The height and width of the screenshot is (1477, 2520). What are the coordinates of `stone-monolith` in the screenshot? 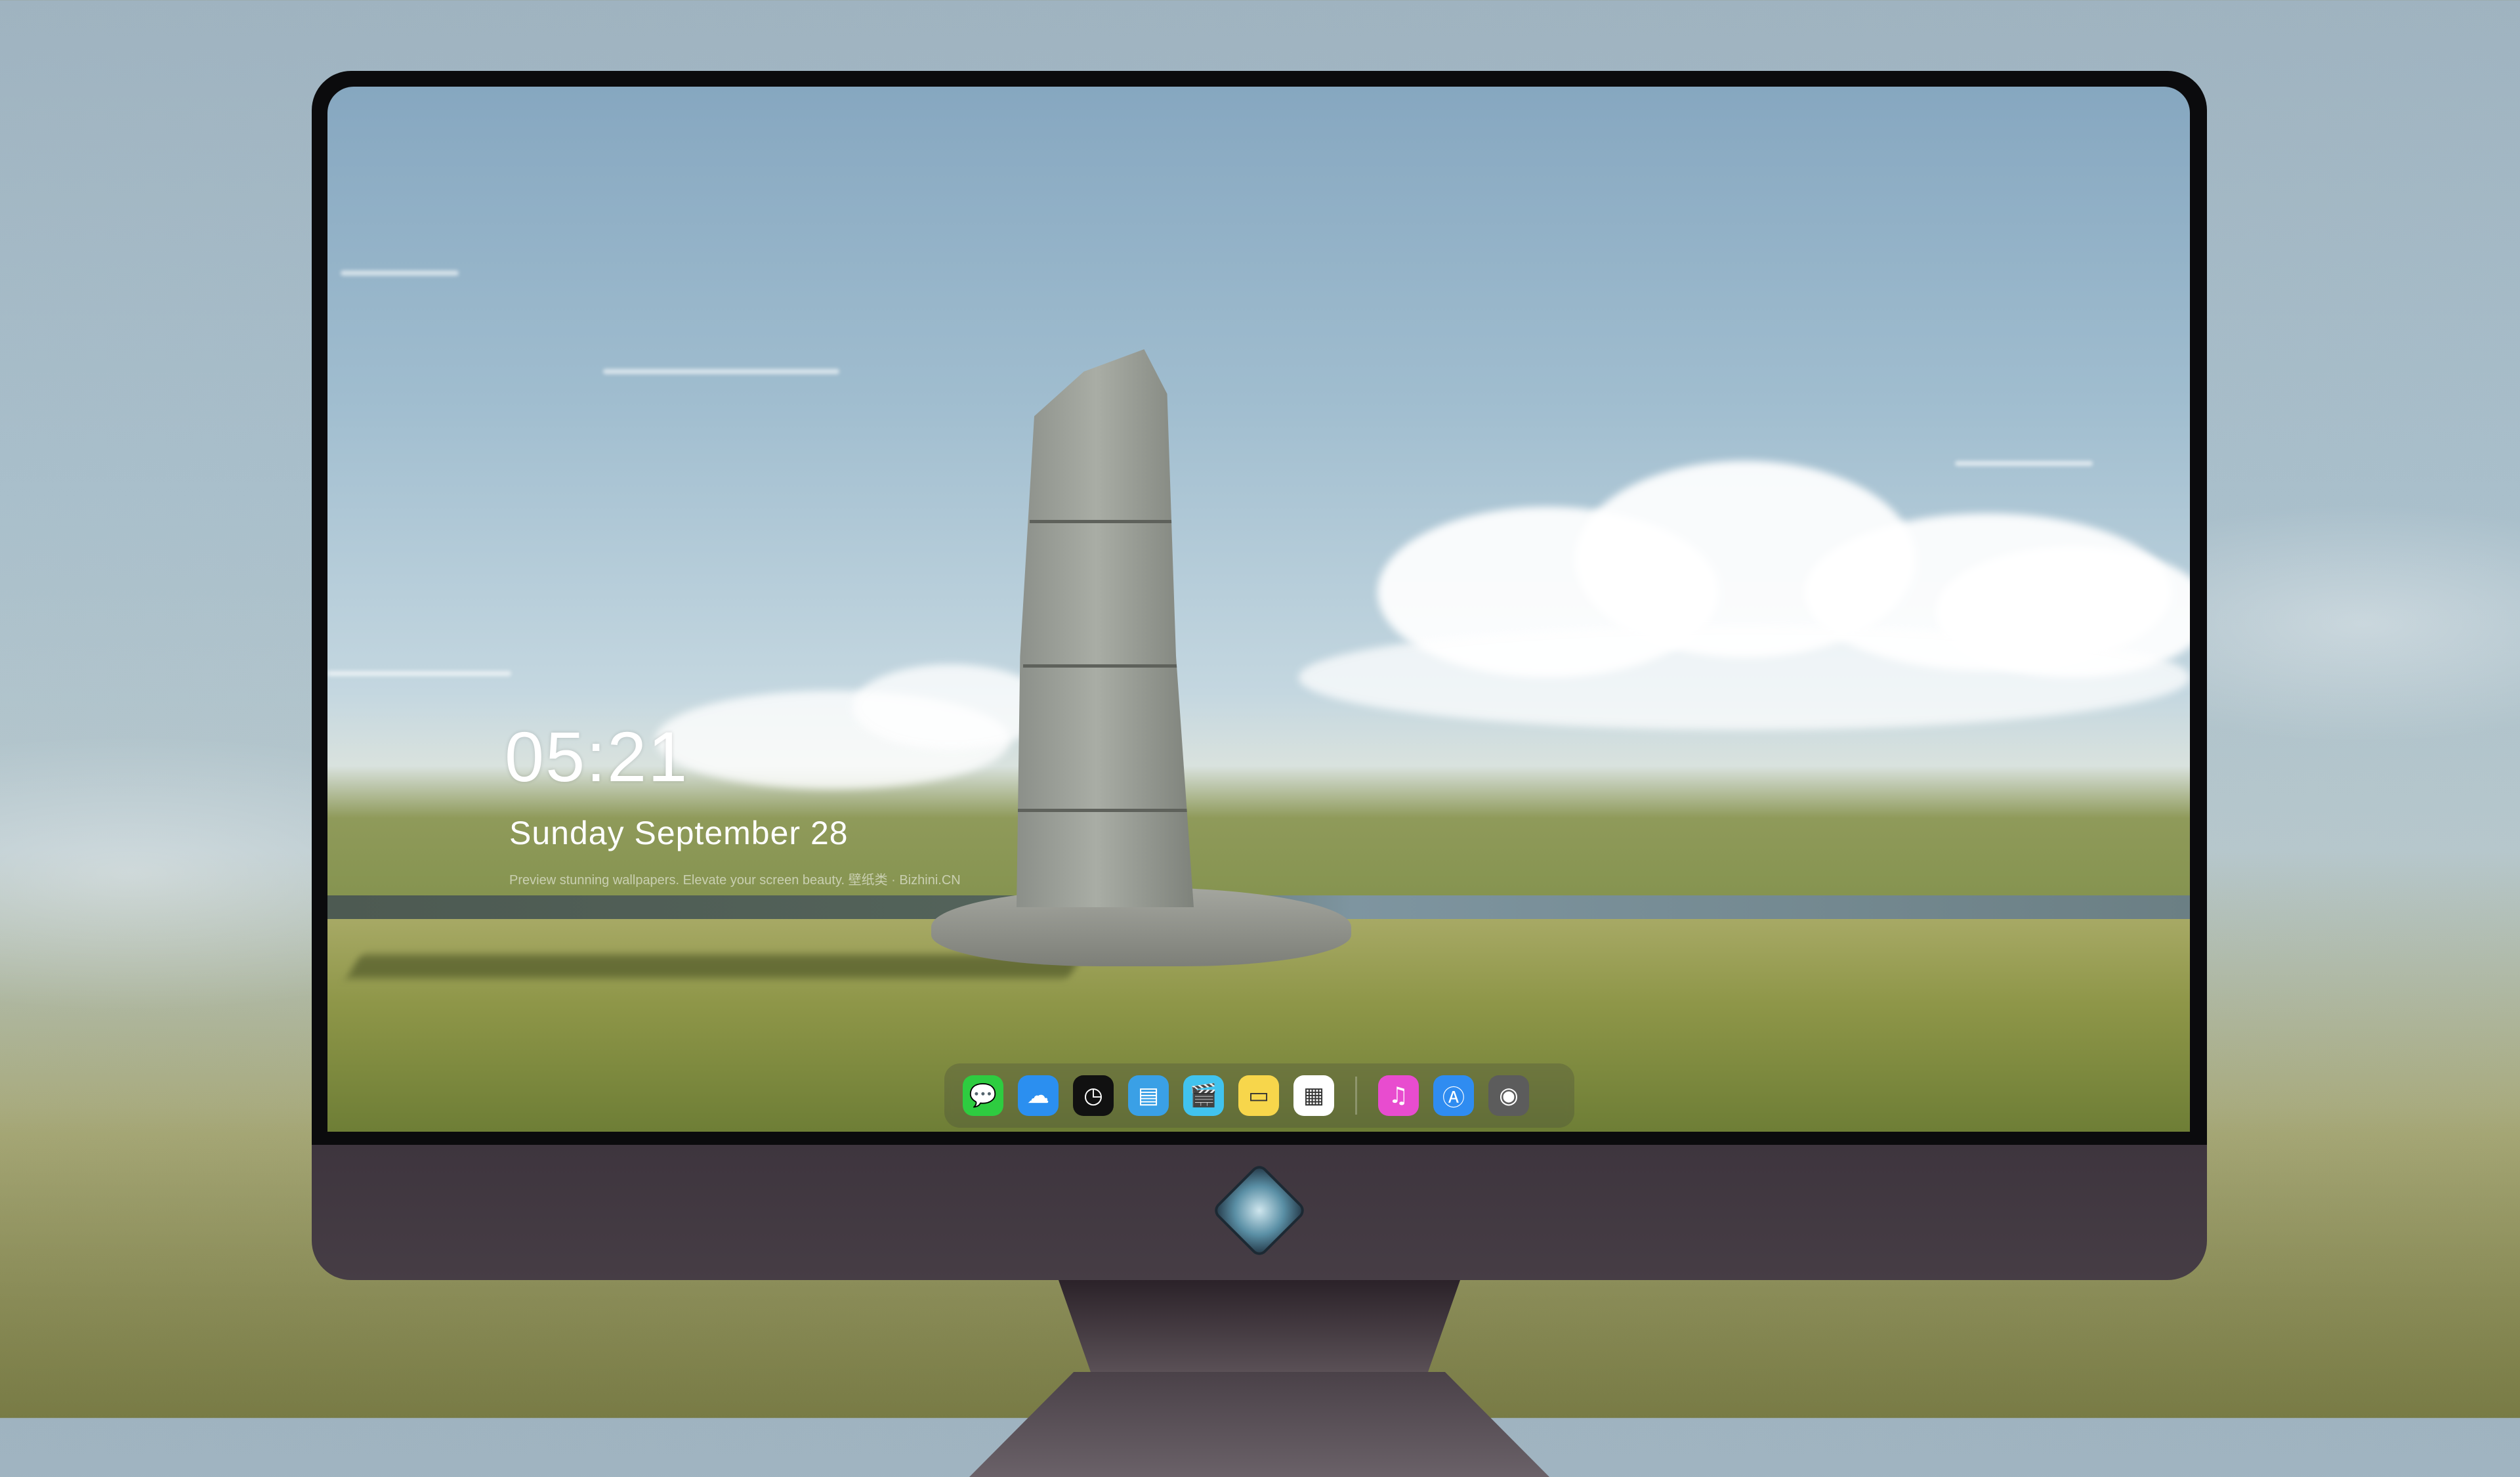 It's located at (1105, 628).